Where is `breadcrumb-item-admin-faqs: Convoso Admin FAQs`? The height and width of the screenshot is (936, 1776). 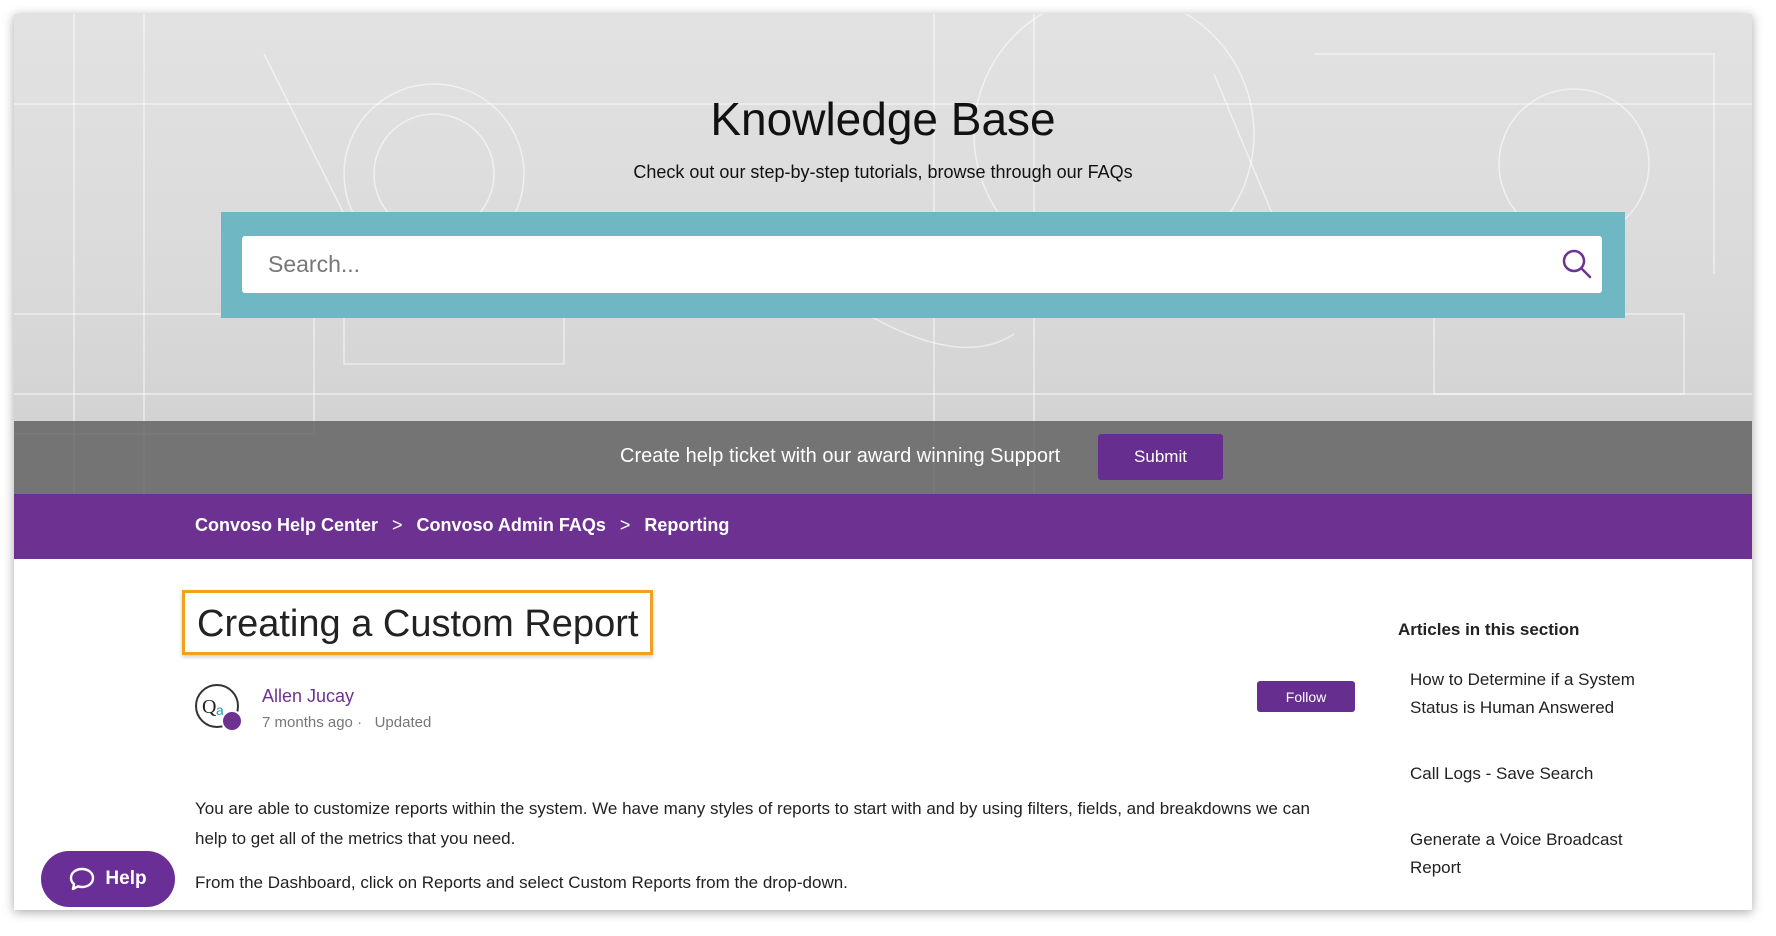 breadcrumb-item-admin-faqs: Convoso Admin FAQs is located at coordinates (511, 525).